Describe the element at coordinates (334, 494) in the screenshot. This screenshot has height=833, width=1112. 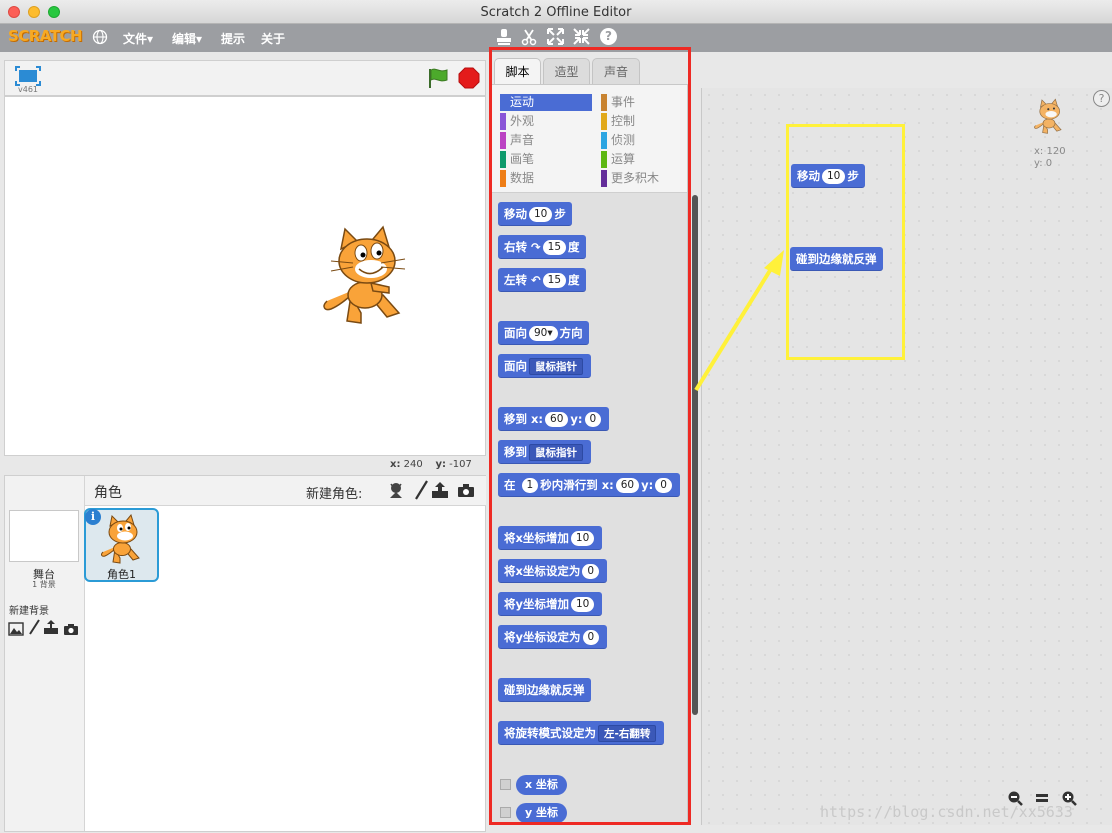
I see `new-sprite-label: 新建角色:` at that location.